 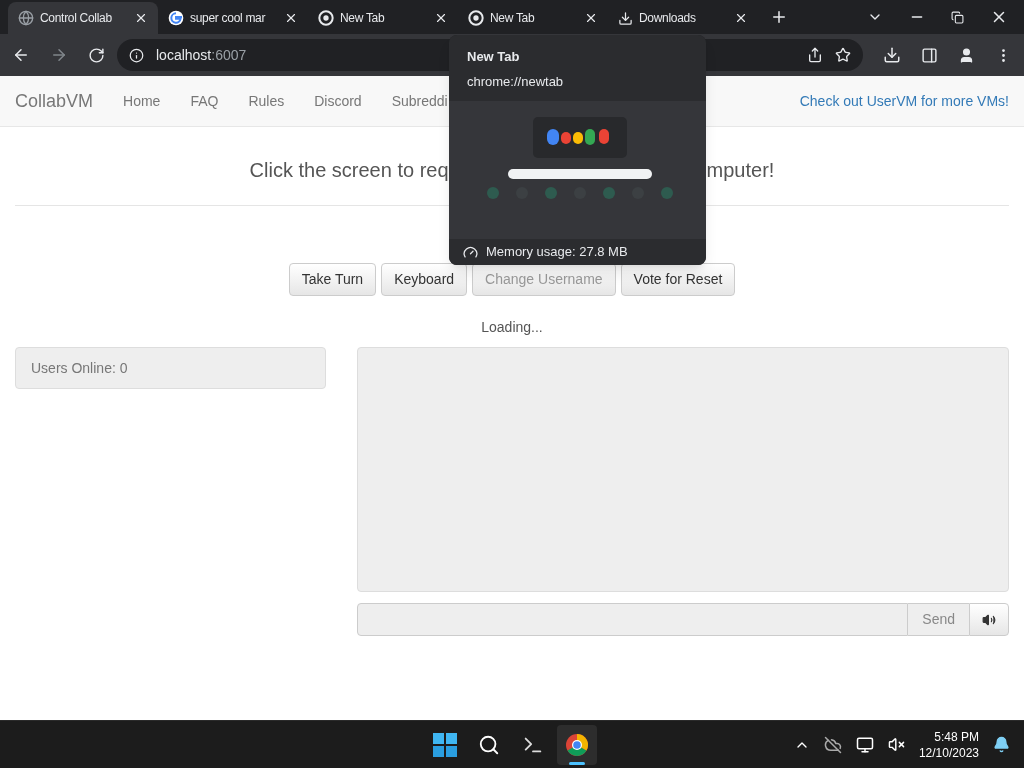 I want to click on instruction-text: Click the screen to req, so click(x=349, y=170).